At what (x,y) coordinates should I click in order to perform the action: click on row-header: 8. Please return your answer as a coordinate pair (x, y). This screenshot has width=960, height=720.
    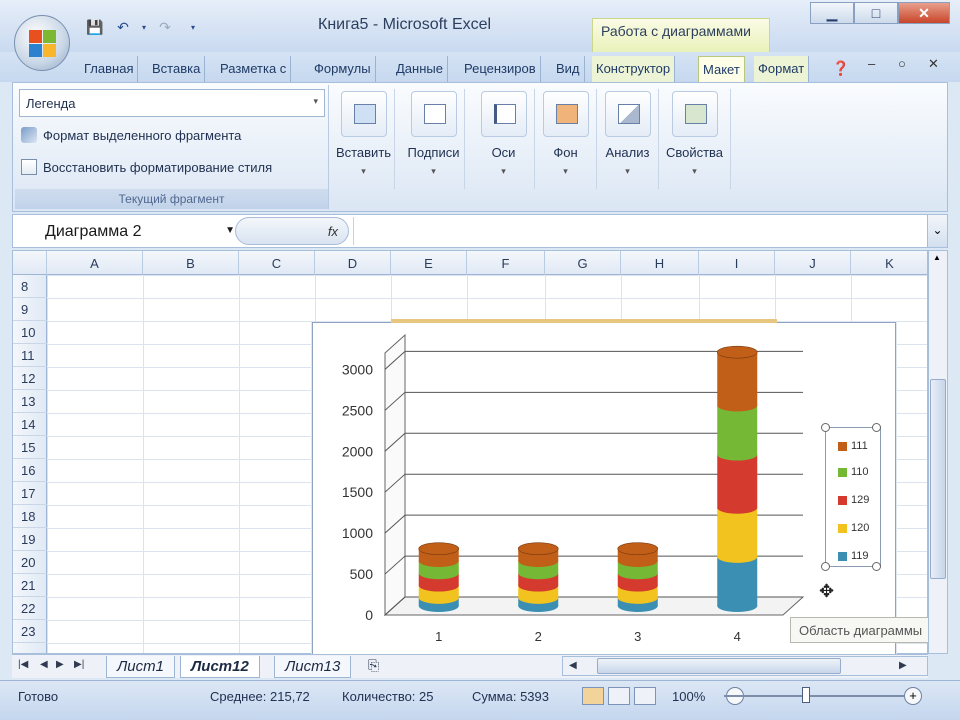
    Looking at the image, I should click on (30, 286).